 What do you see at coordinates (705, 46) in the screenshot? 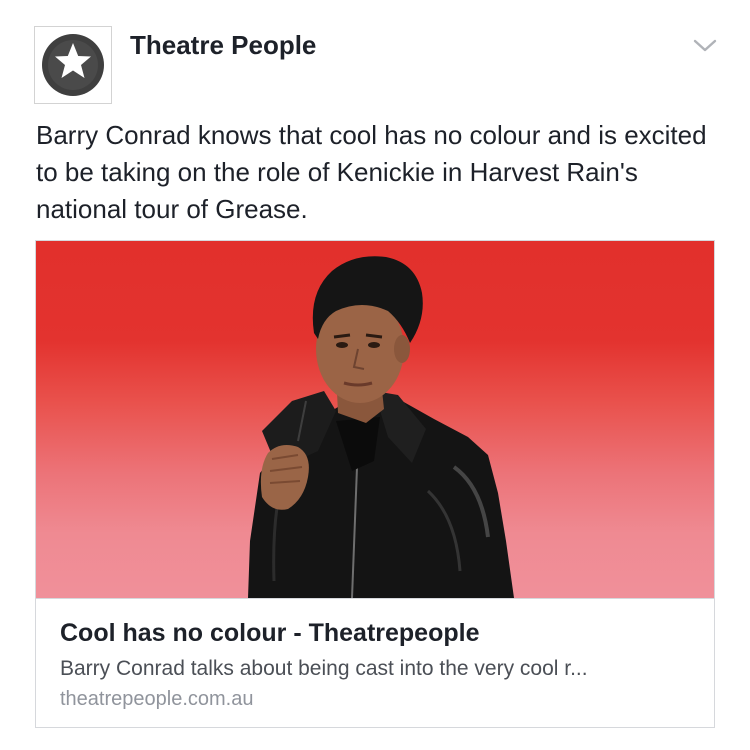
I see `chevron-down-icon` at bounding box center [705, 46].